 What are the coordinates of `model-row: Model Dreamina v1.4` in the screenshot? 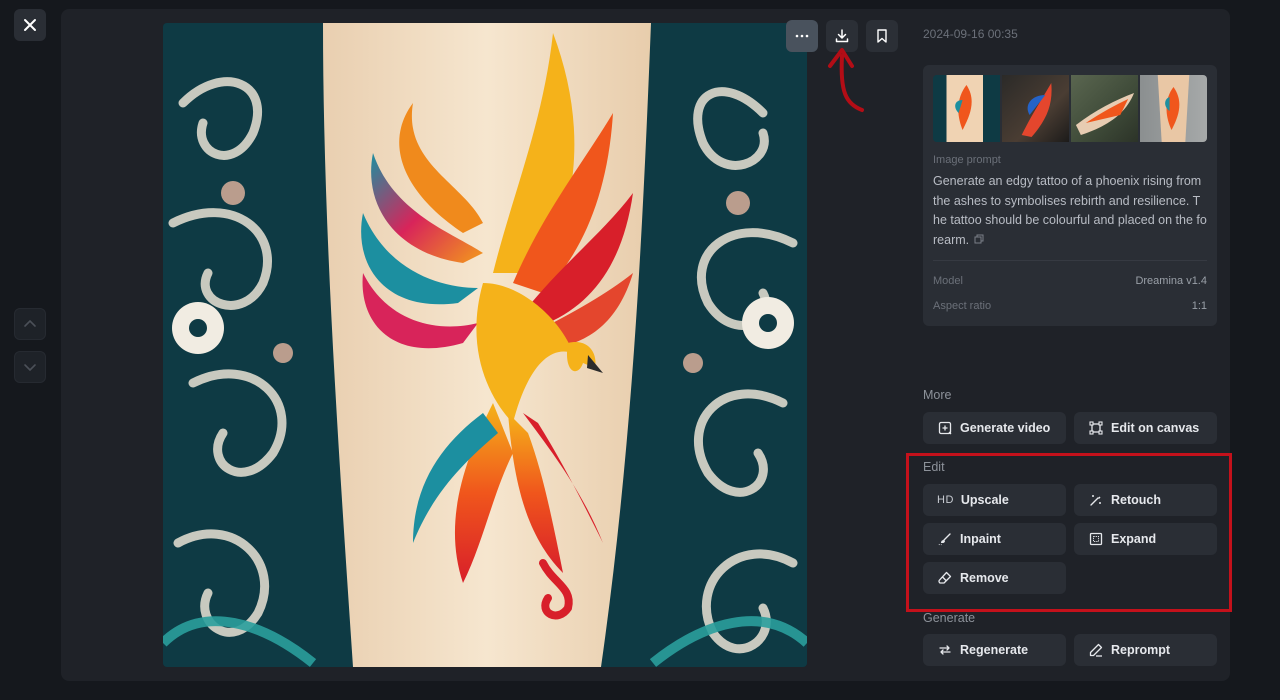 It's located at (1070, 281).